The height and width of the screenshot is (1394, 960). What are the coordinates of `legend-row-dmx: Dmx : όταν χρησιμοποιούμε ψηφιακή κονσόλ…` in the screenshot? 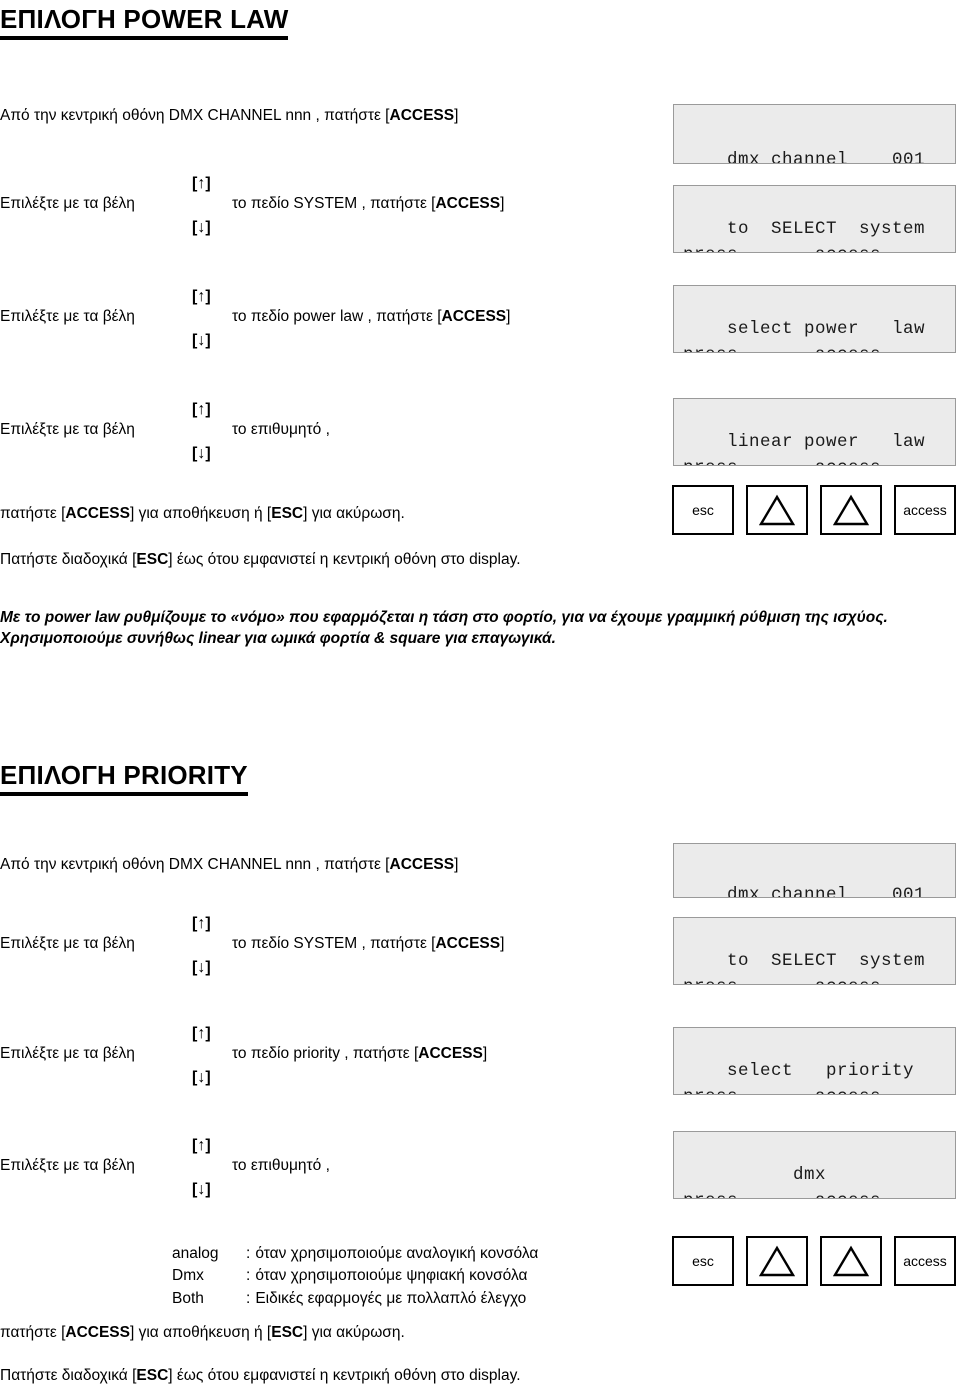 It's located at (355, 1276).